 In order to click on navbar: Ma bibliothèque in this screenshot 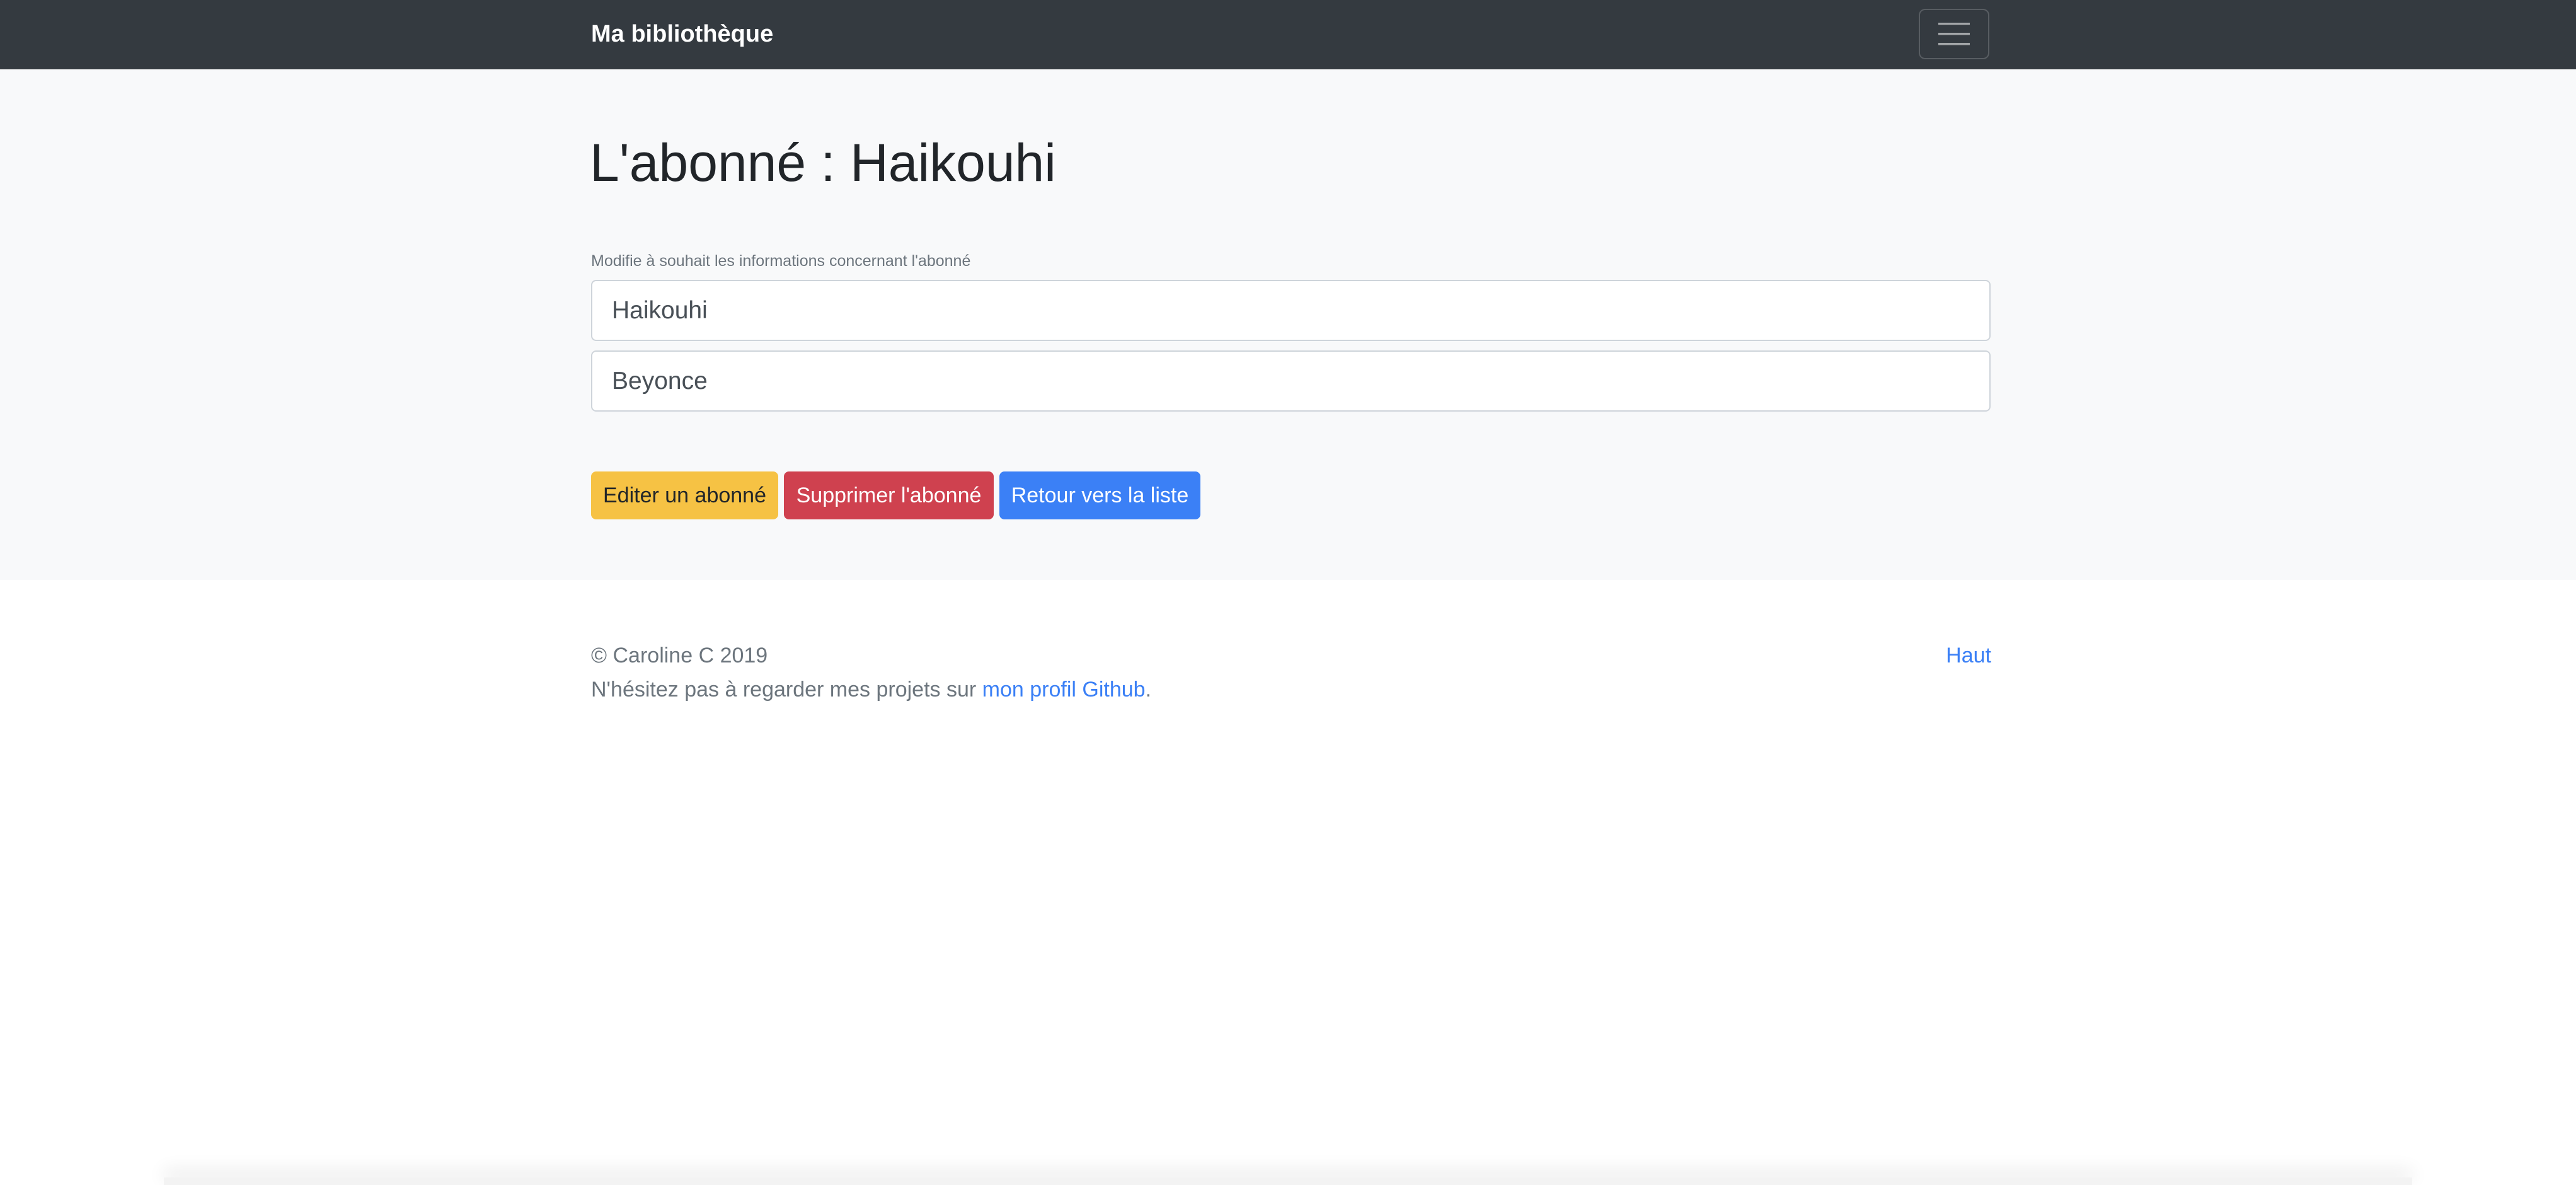, I will do `click(1288, 34)`.